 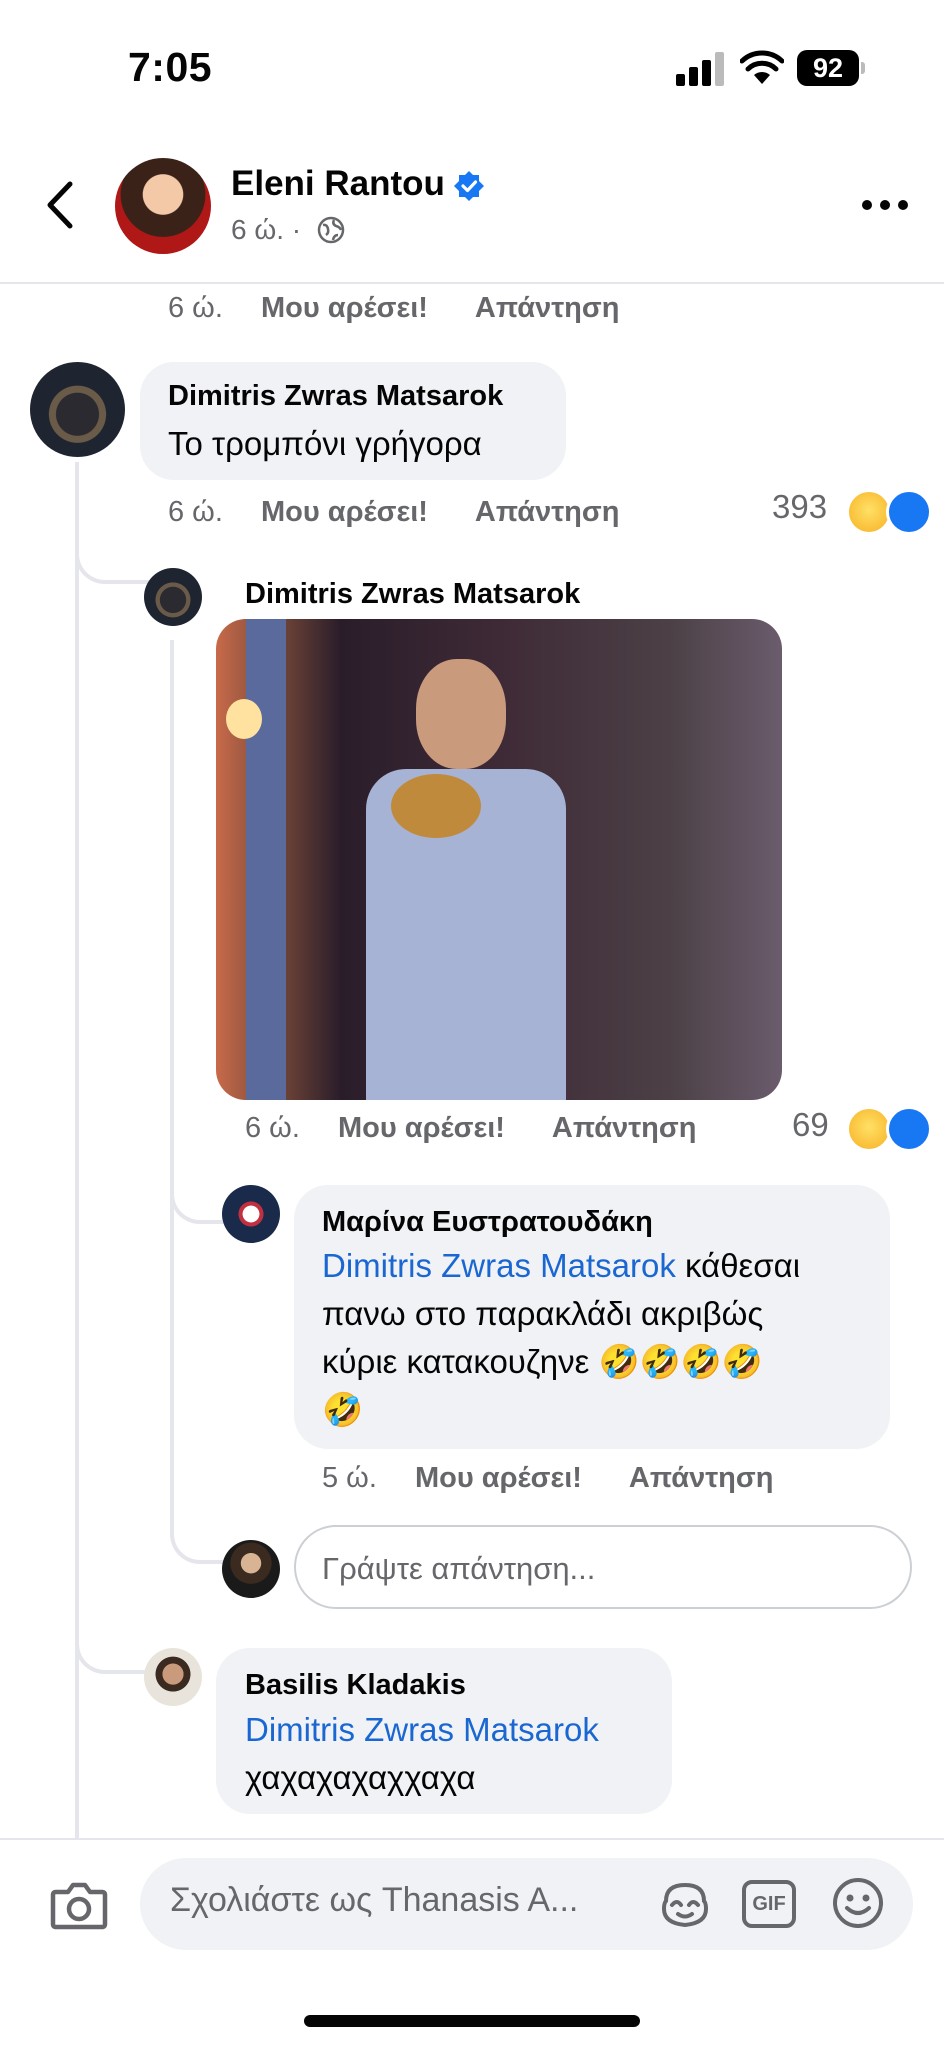 What do you see at coordinates (472, 283) in the screenshot?
I see `header-divider` at bounding box center [472, 283].